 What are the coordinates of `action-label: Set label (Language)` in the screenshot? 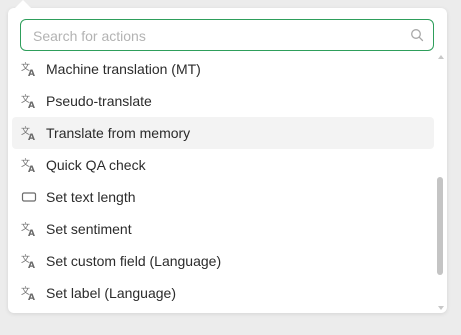 It's located at (111, 293).